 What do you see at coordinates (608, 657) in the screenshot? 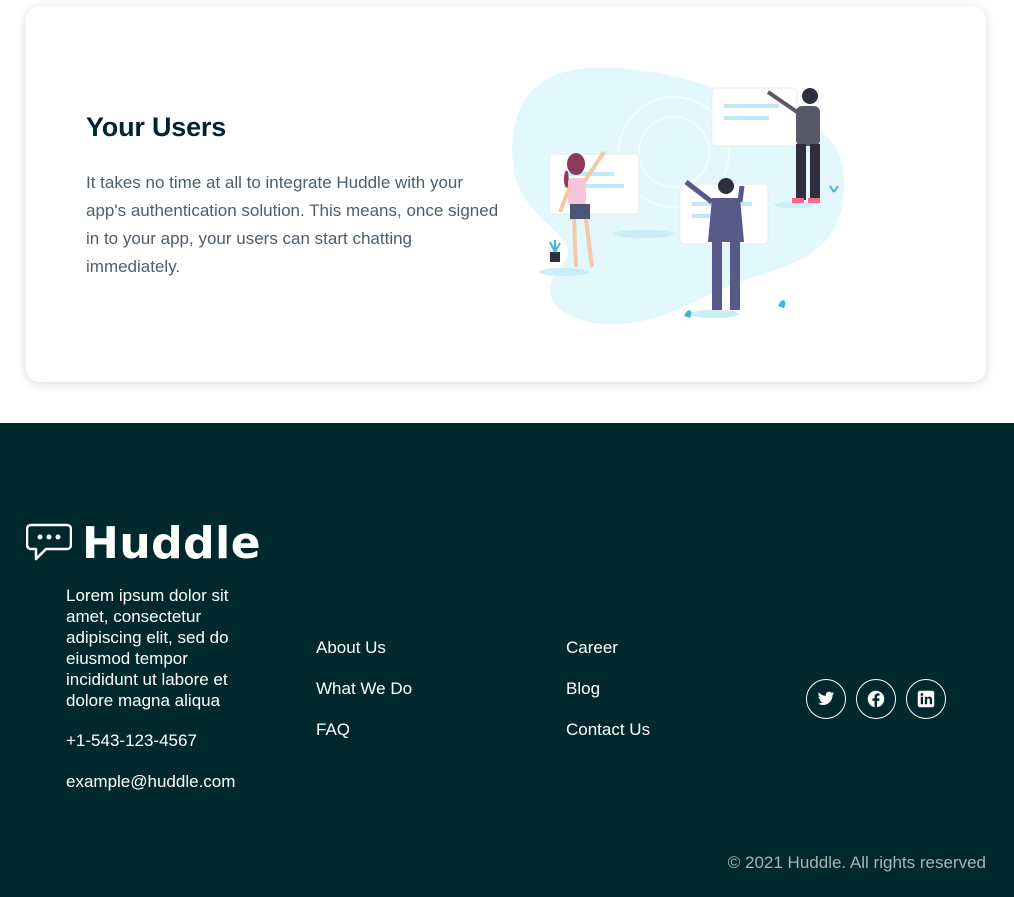
I see `footer-link-career: Career` at bounding box center [608, 657].